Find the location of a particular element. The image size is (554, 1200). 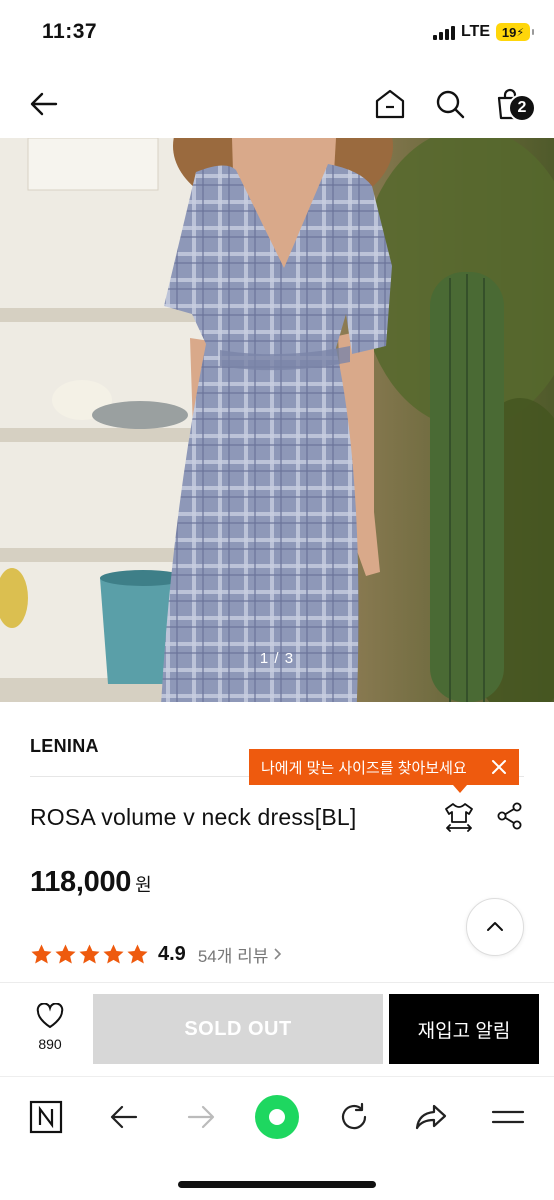

refresh-icon is located at coordinates (354, 1116).